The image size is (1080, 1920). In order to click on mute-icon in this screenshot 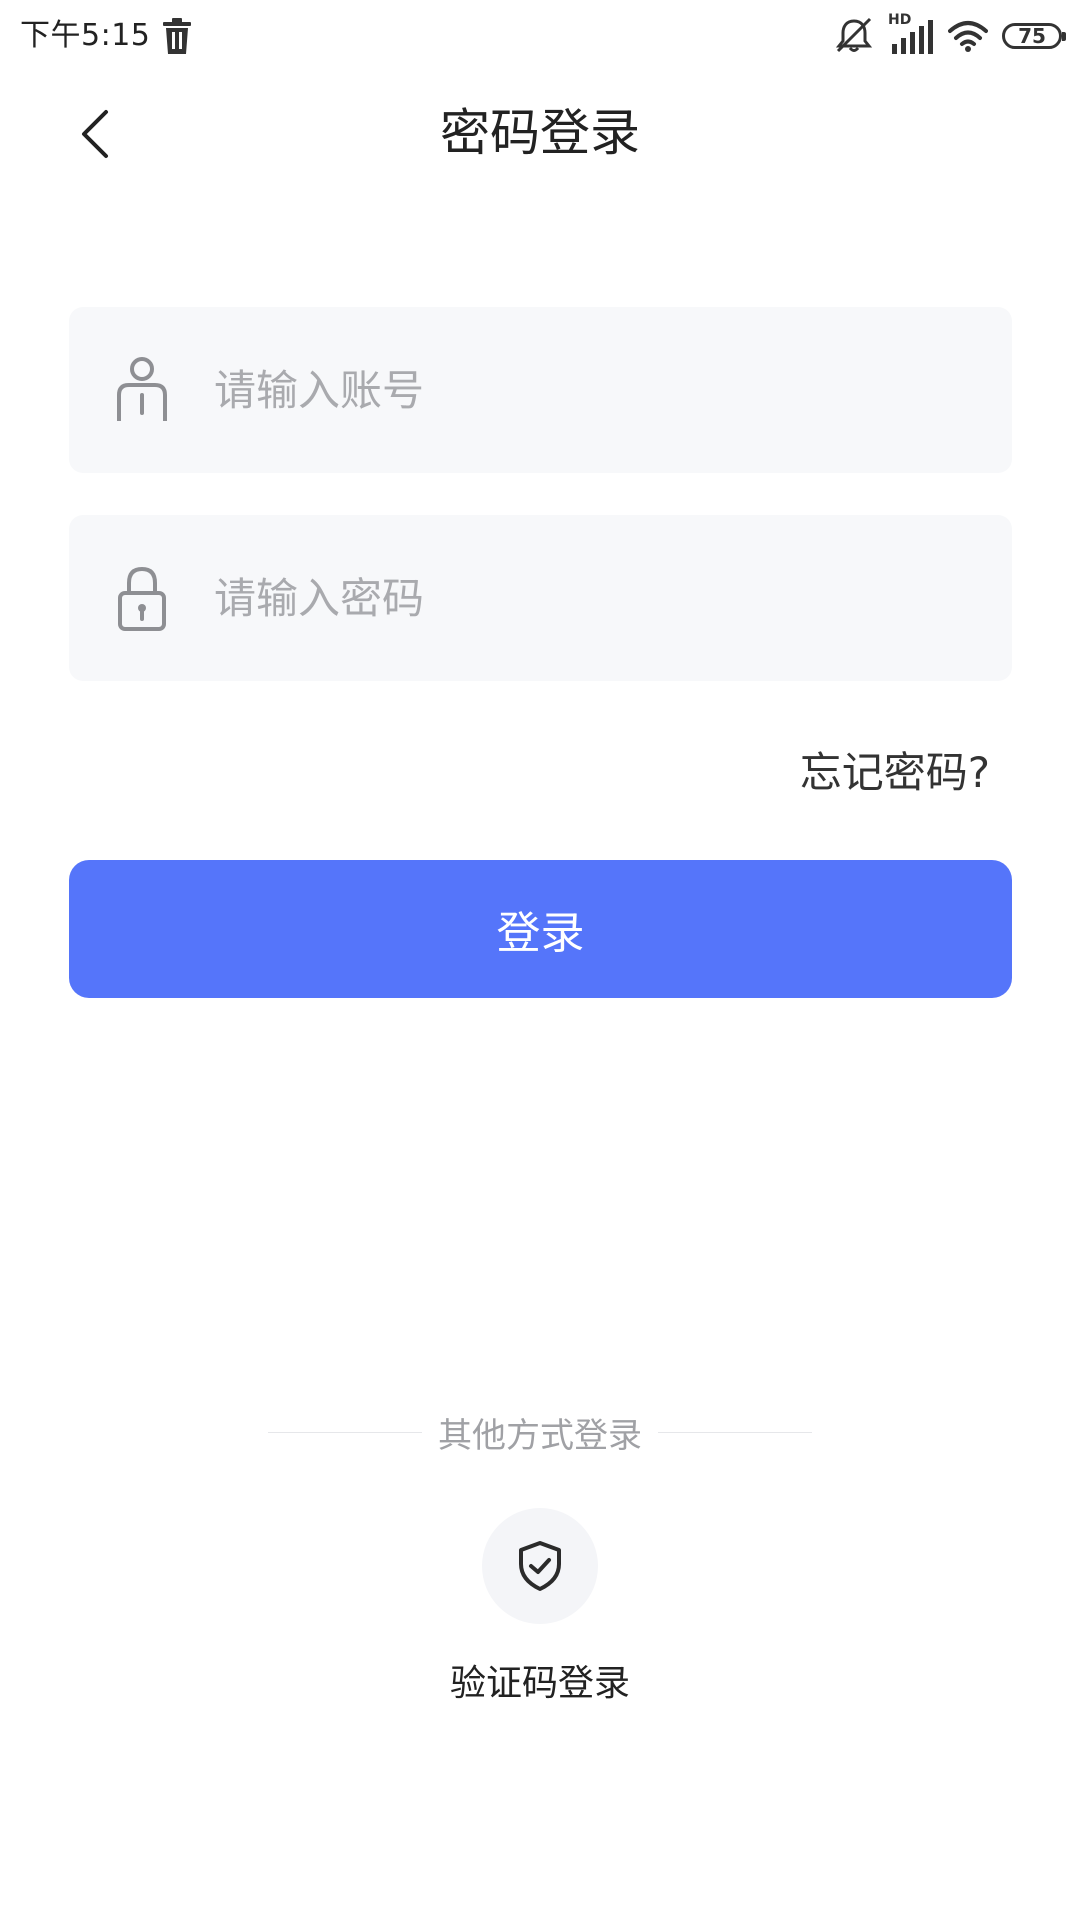, I will do `click(854, 35)`.